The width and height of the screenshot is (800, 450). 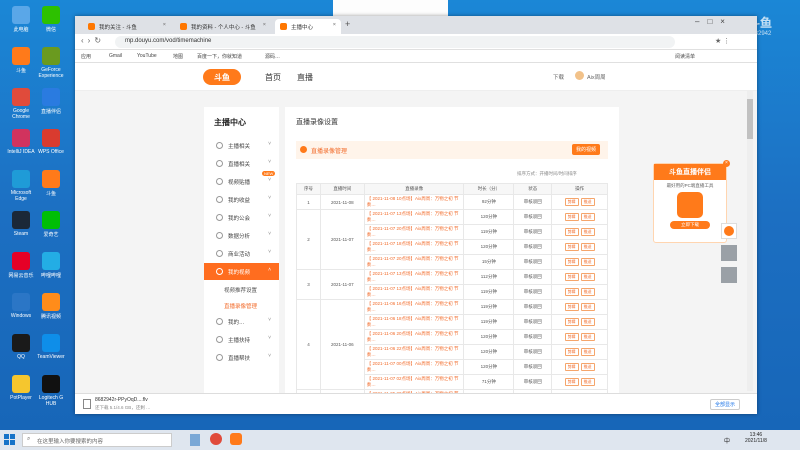 I want to click on ime-indicator: 中, so click(x=727, y=440).